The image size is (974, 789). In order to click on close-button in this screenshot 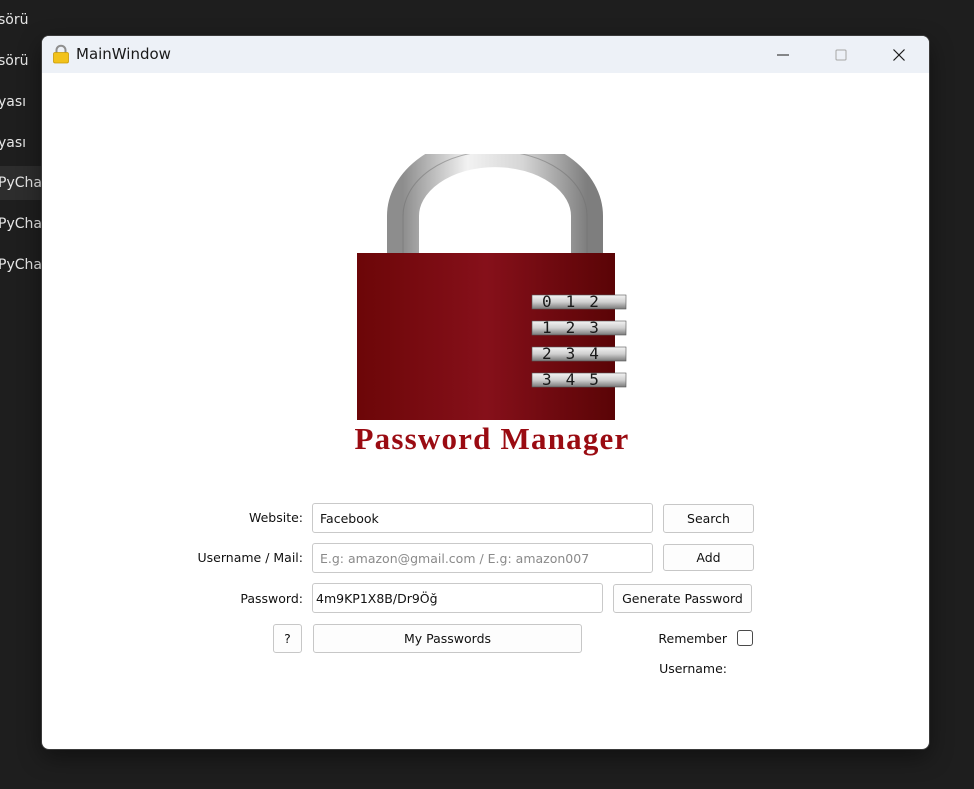, I will do `click(899, 54)`.